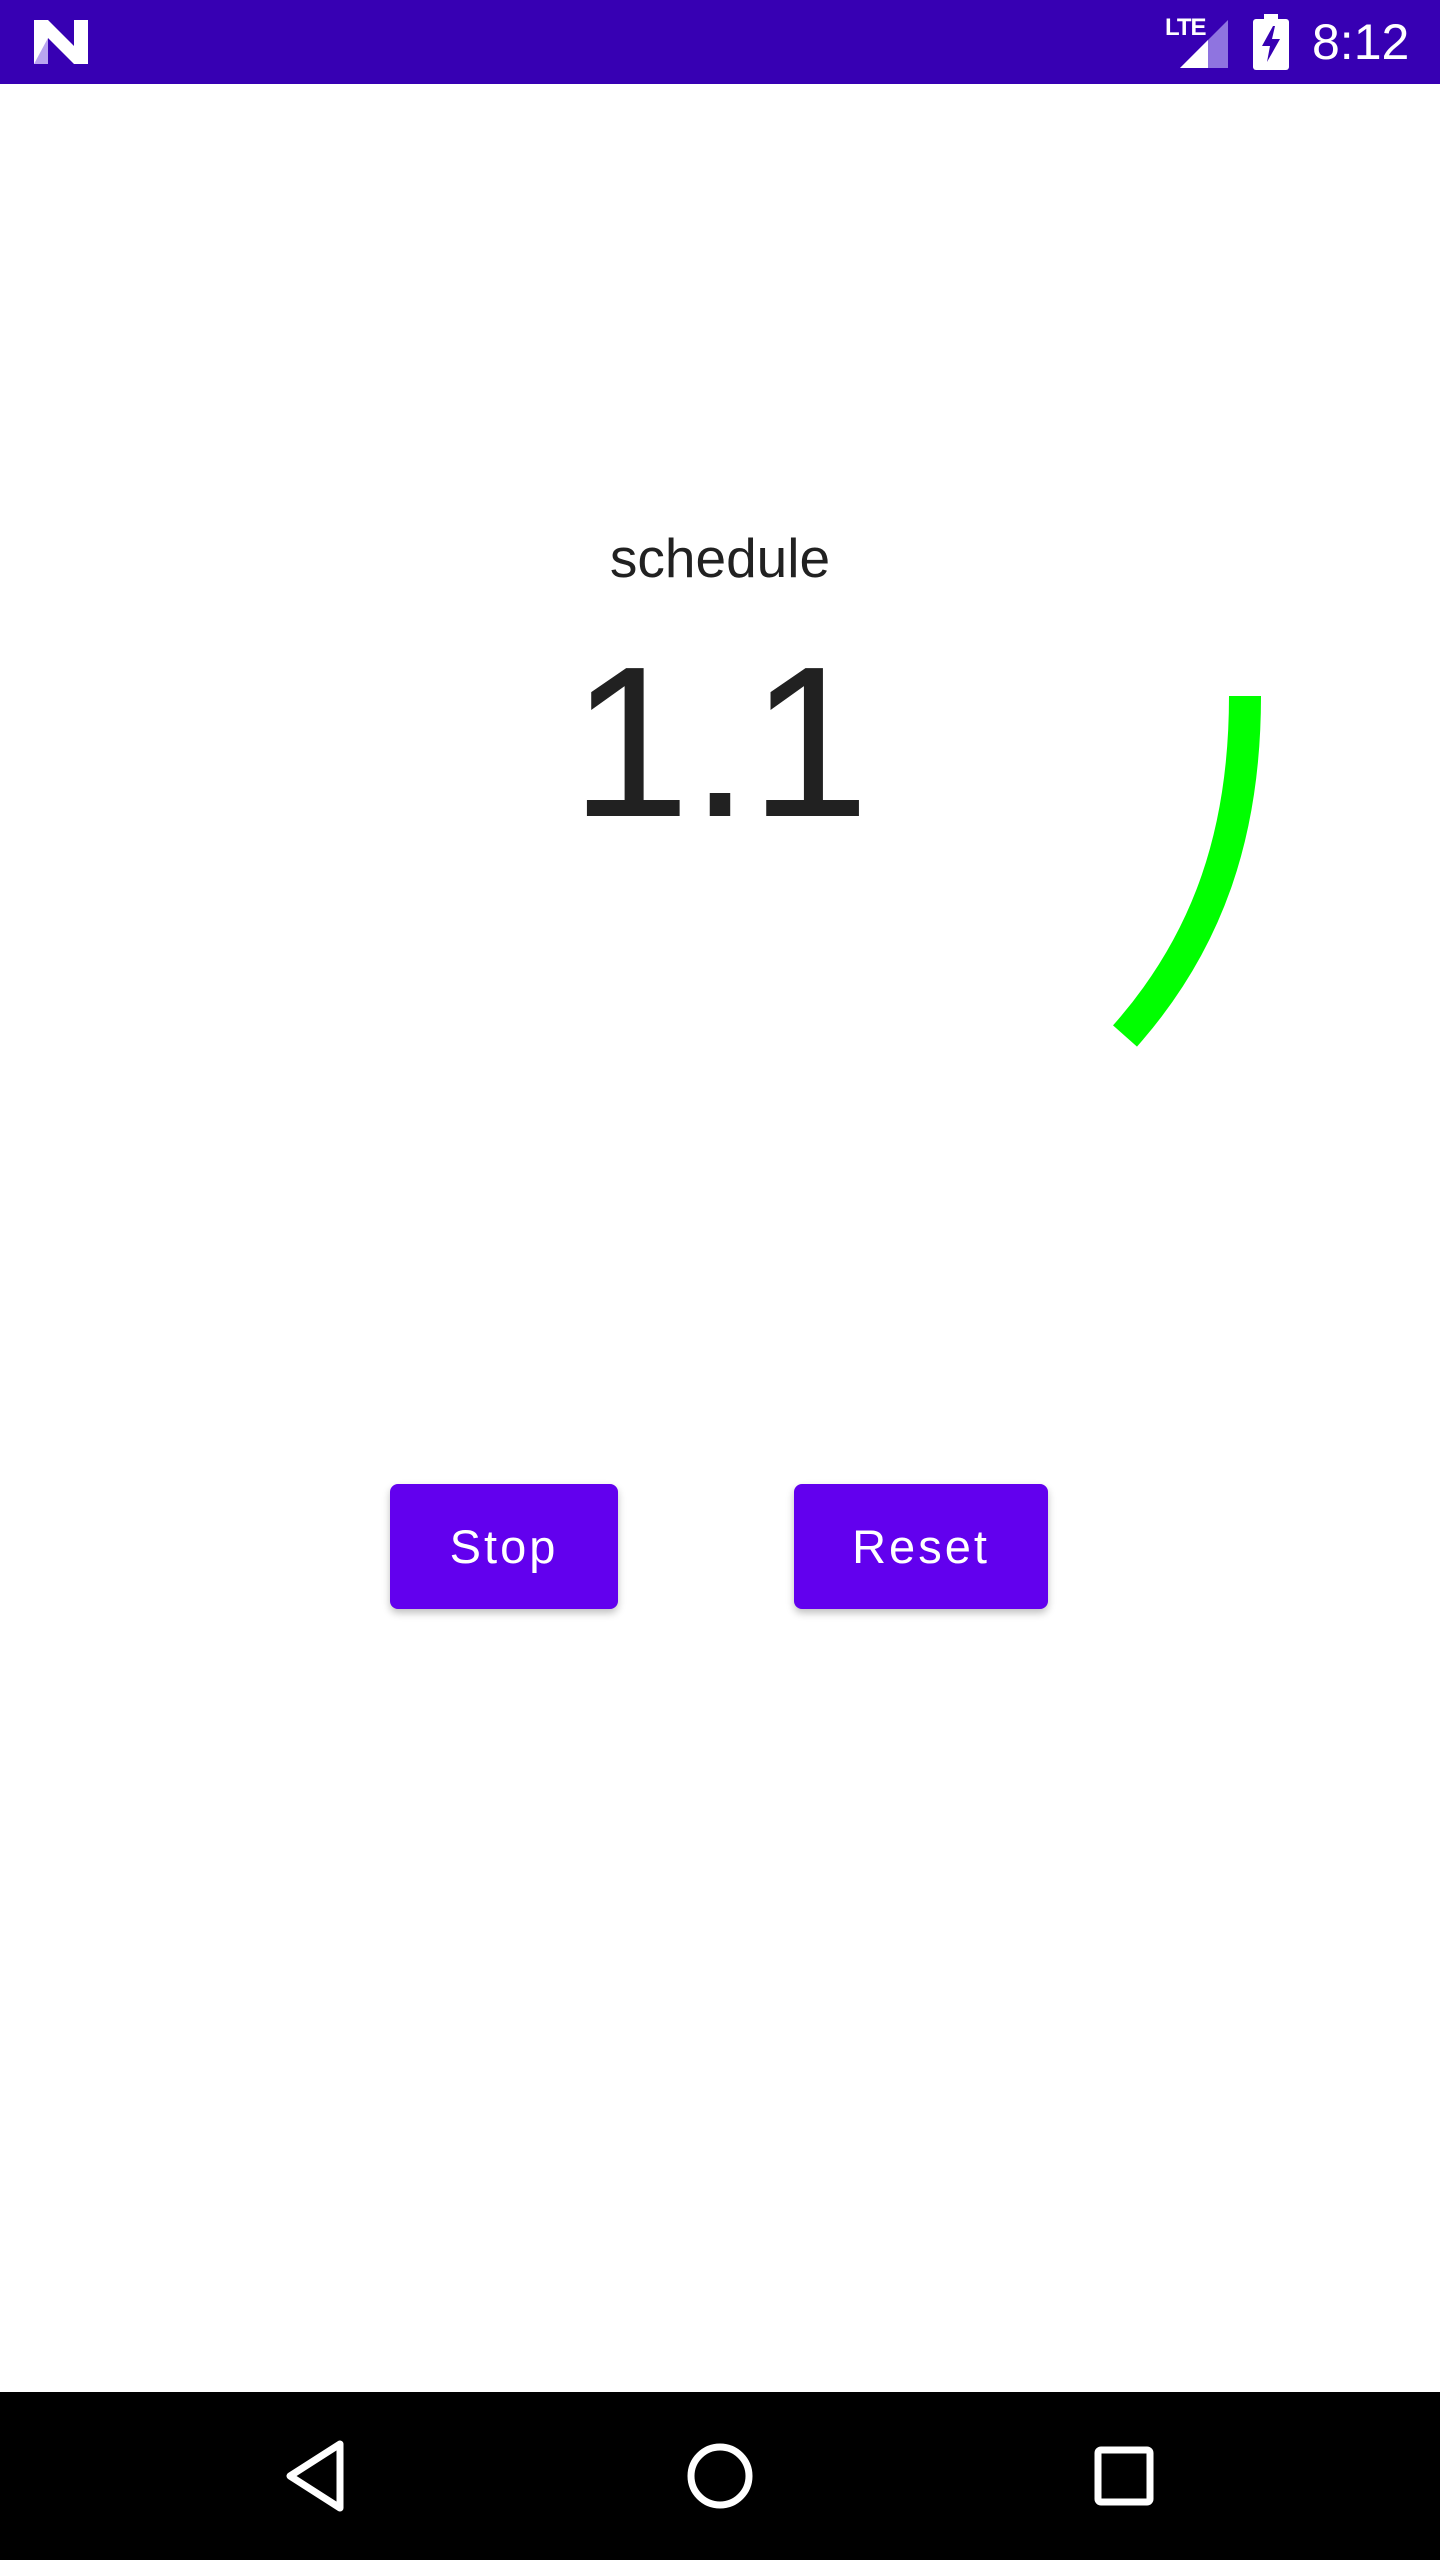 This screenshot has width=1440, height=2560. What do you see at coordinates (921, 1546) in the screenshot?
I see `reset-button: Reset` at bounding box center [921, 1546].